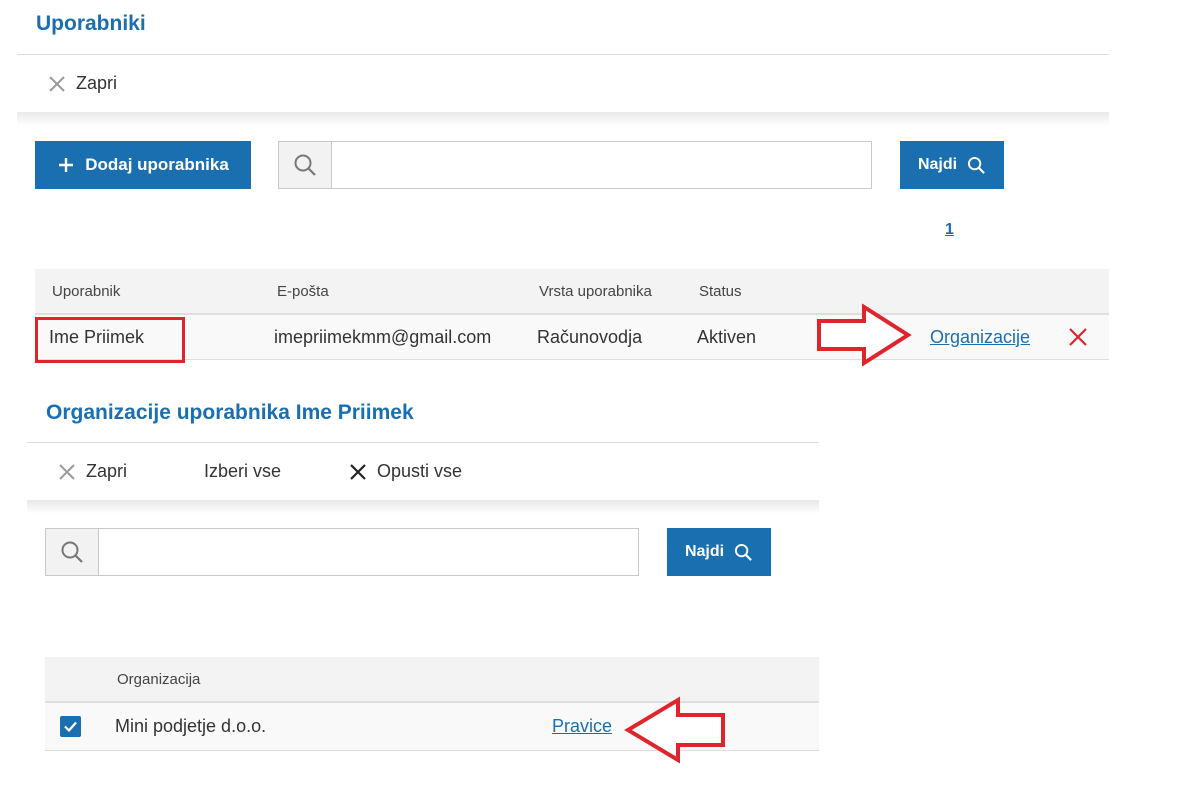  What do you see at coordinates (582, 726) in the screenshot?
I see `permissions-link: Pravice` at bounding box center [582, 726].